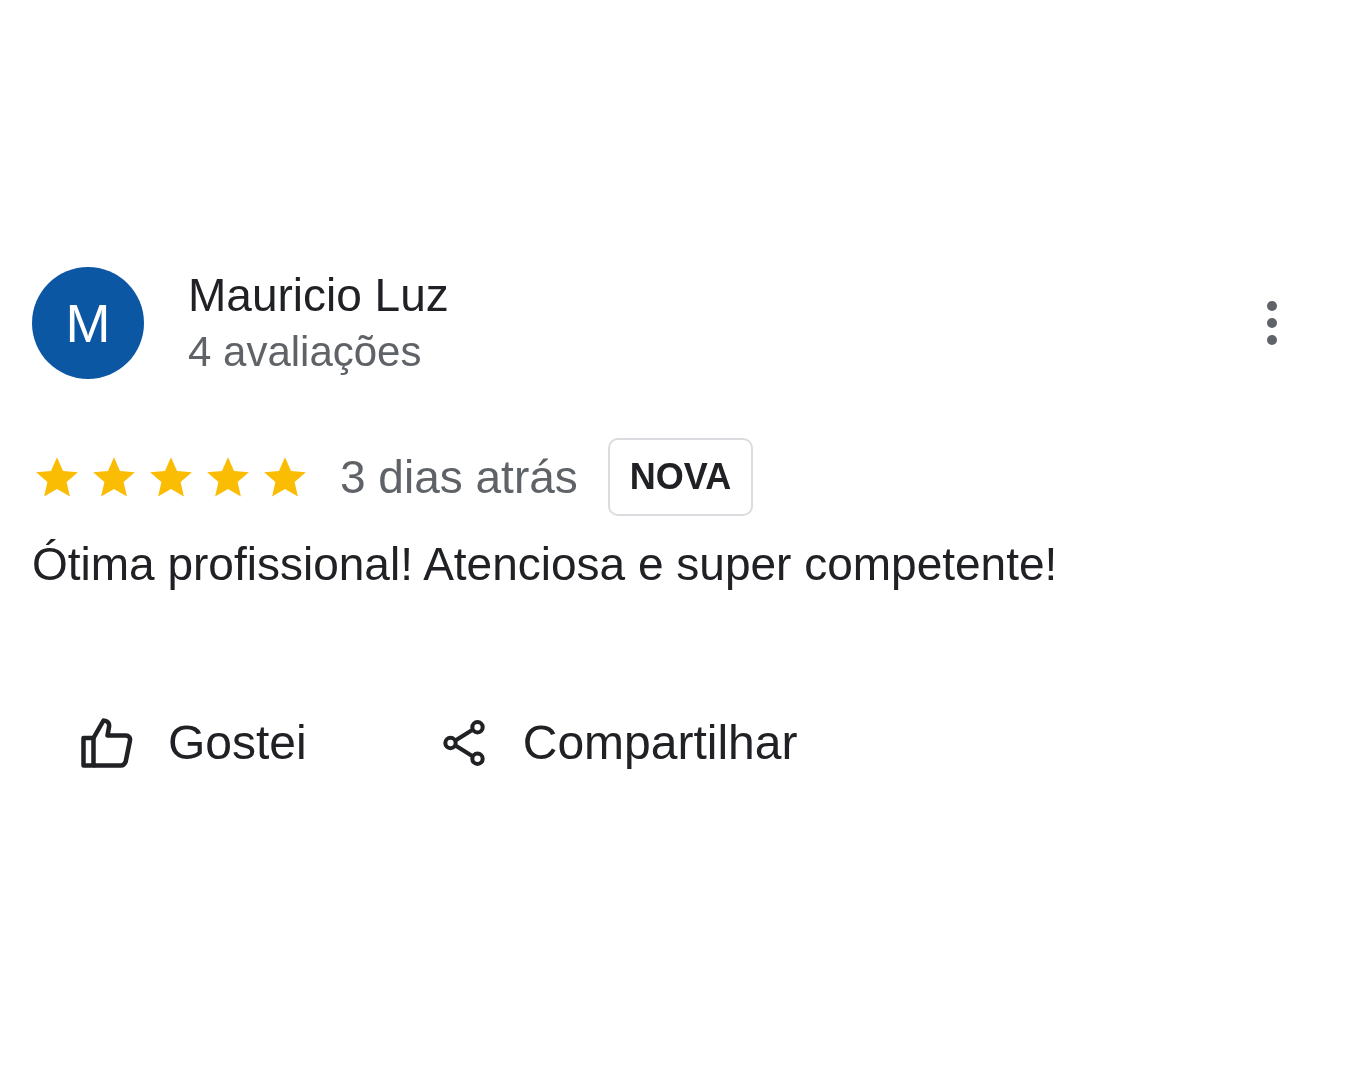 The height and width of the screenshot is (1080, 1350). Describe the element at coordinates (1272, 323) in the screenshot. I see `more-vertical-icon` at that location.